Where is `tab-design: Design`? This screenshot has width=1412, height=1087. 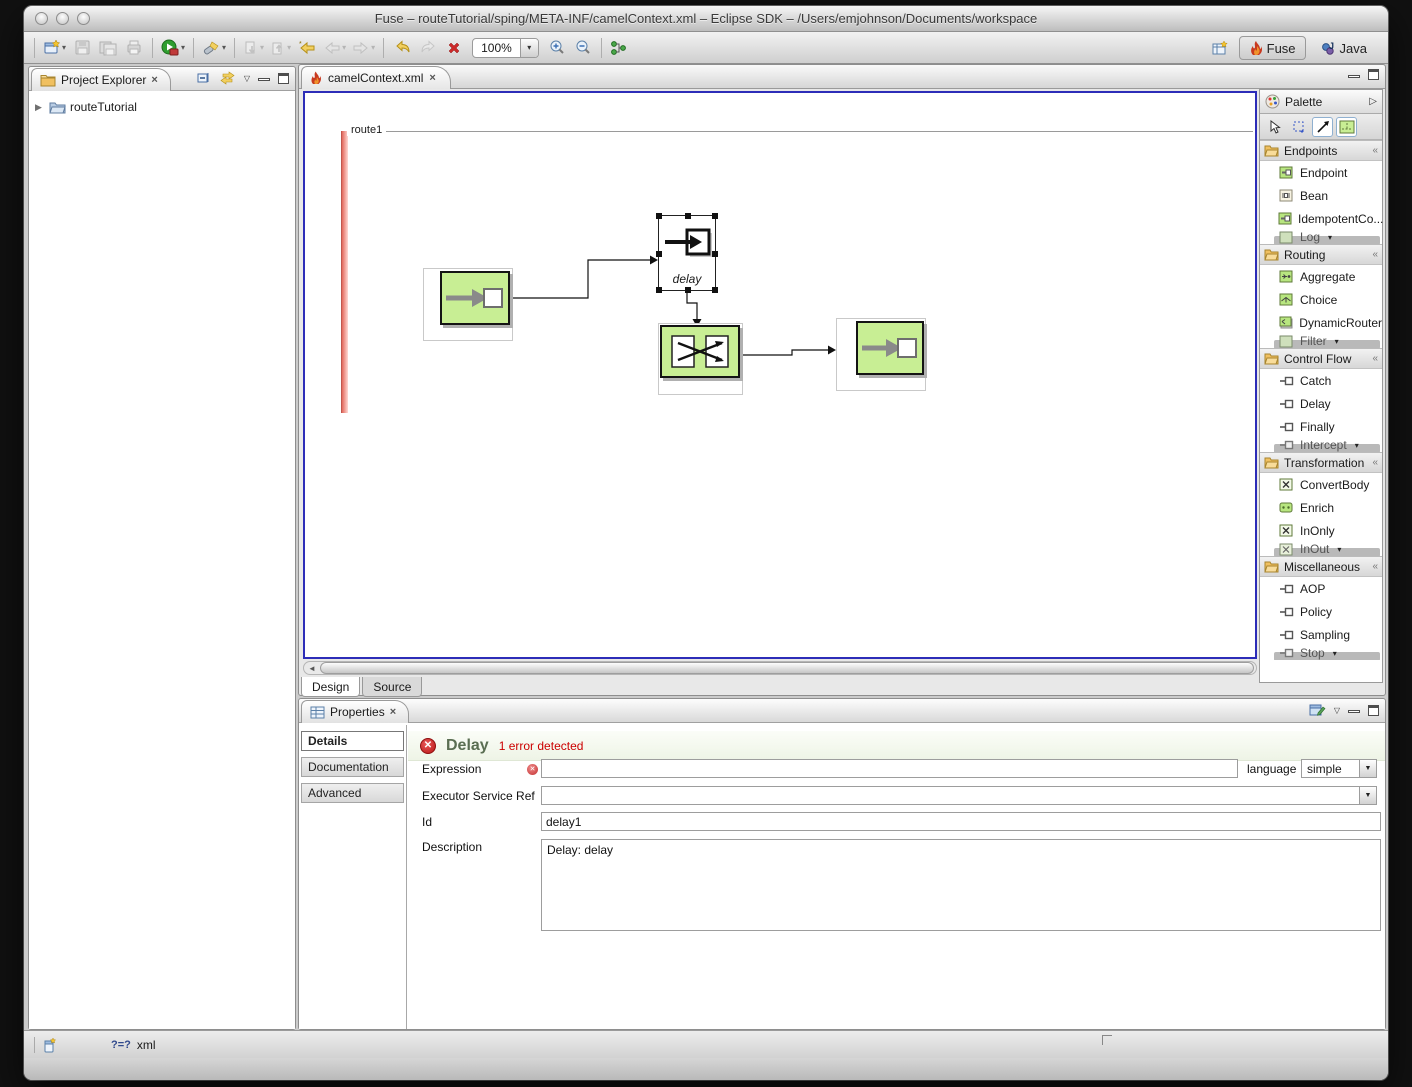
tab-design: Design is located at coordinates (331, 687).